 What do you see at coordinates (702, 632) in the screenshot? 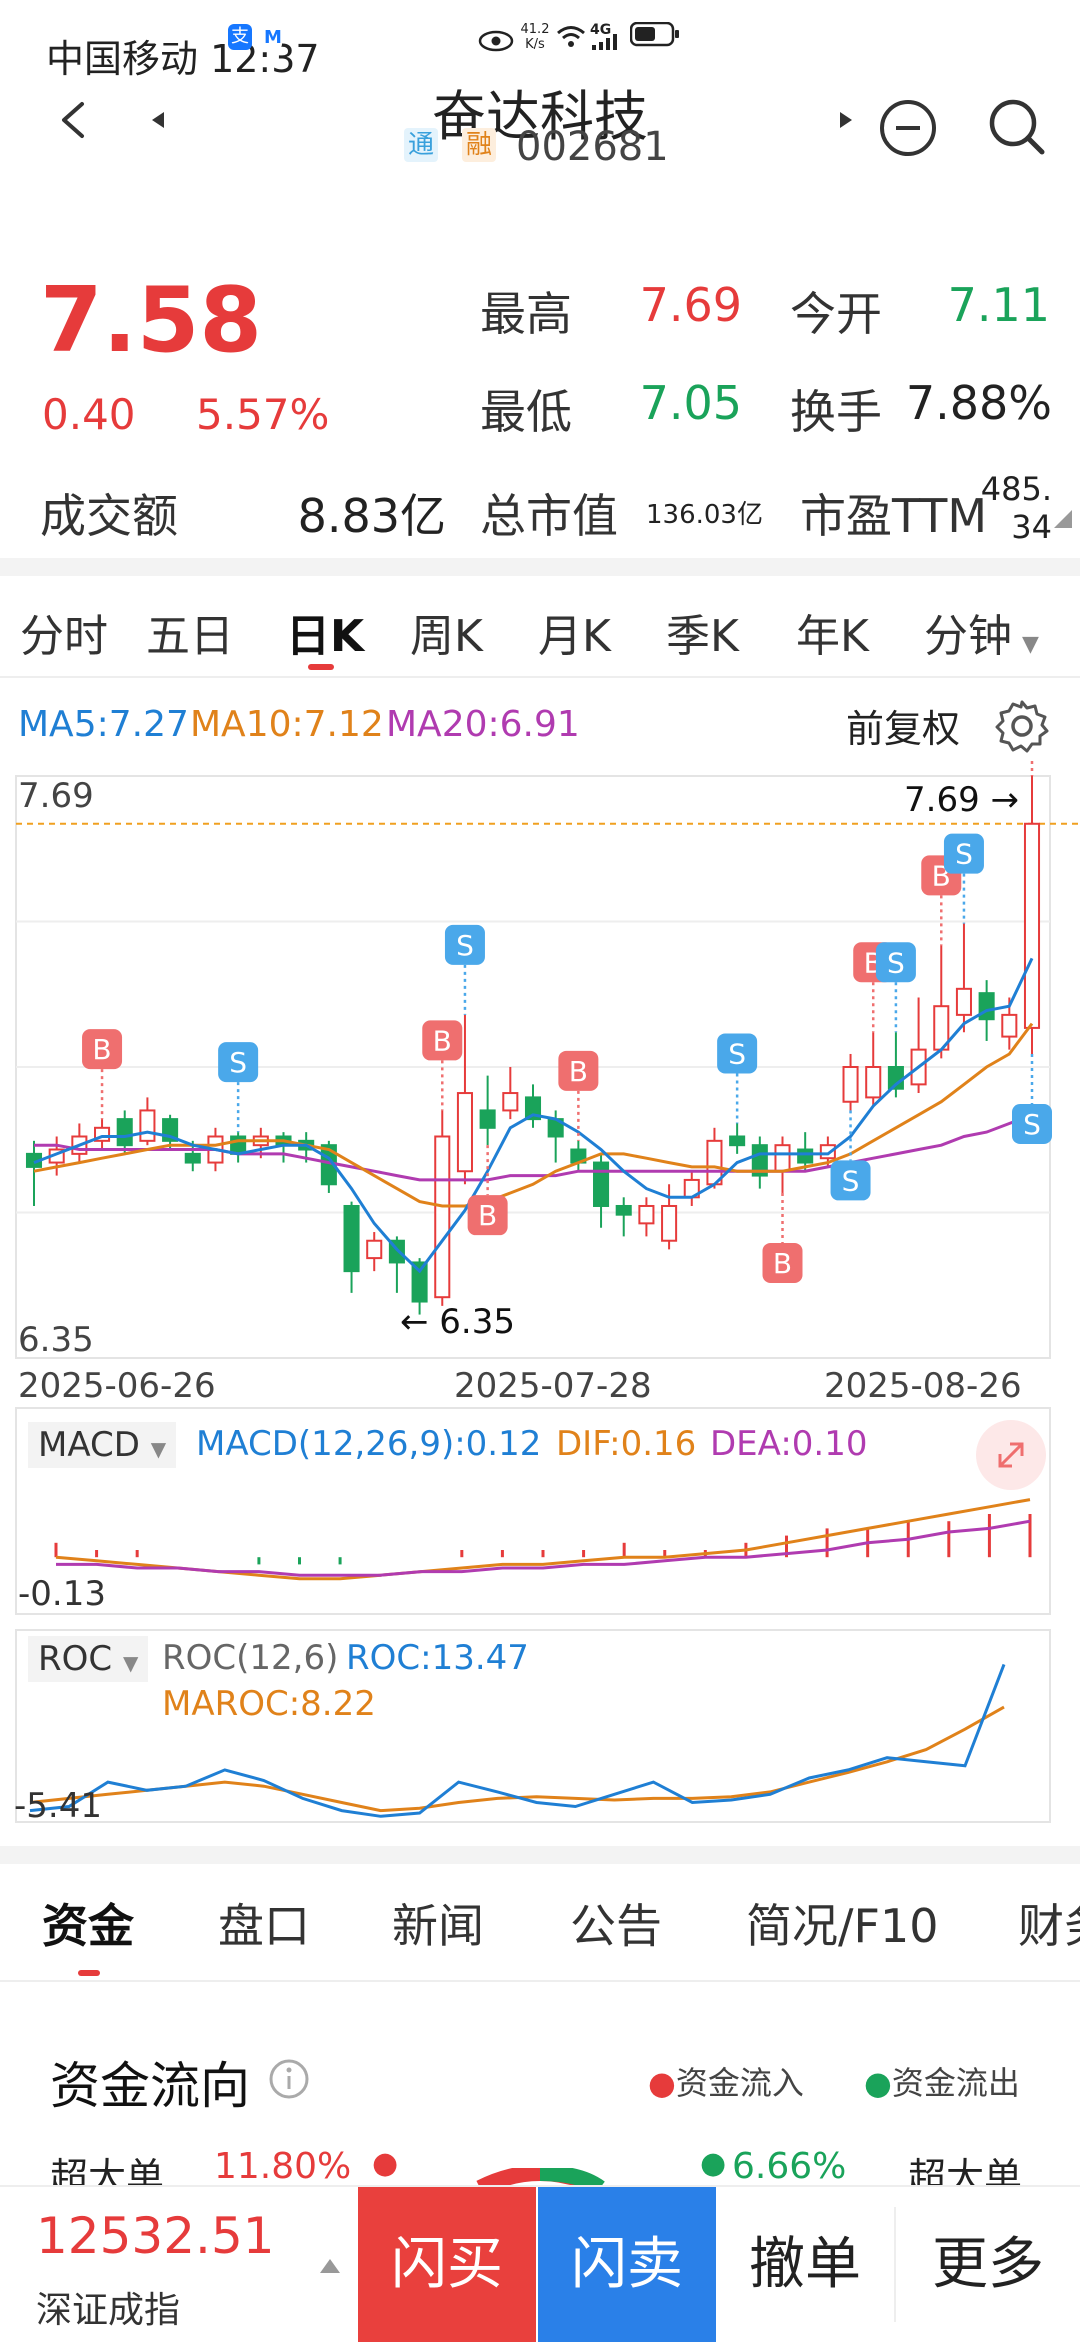
I see `period-tab-5: 季K` at bounding box center [702, 632].